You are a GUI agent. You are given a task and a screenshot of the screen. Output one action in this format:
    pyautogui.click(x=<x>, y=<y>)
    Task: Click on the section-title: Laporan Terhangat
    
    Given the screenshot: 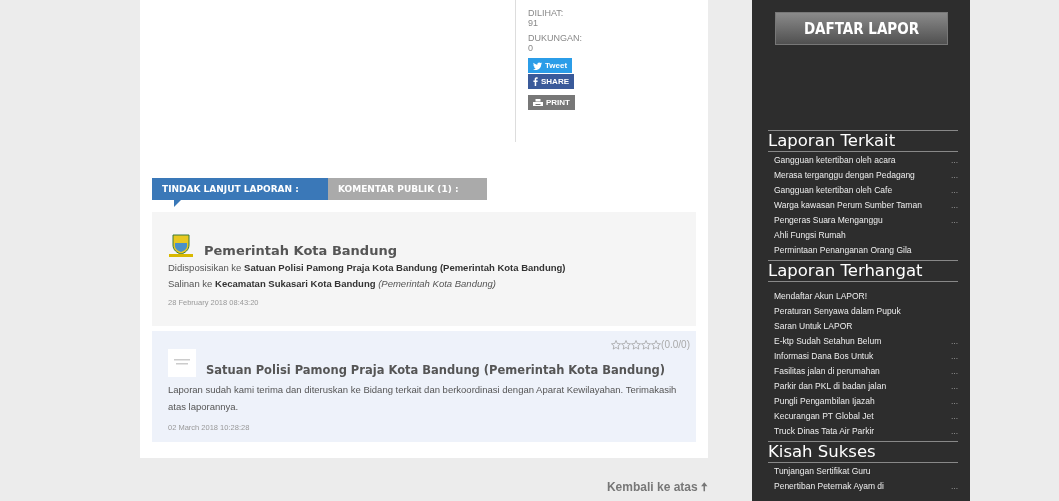 What is the action you would take?
    pyautogui.click(x=863, y=271)
    